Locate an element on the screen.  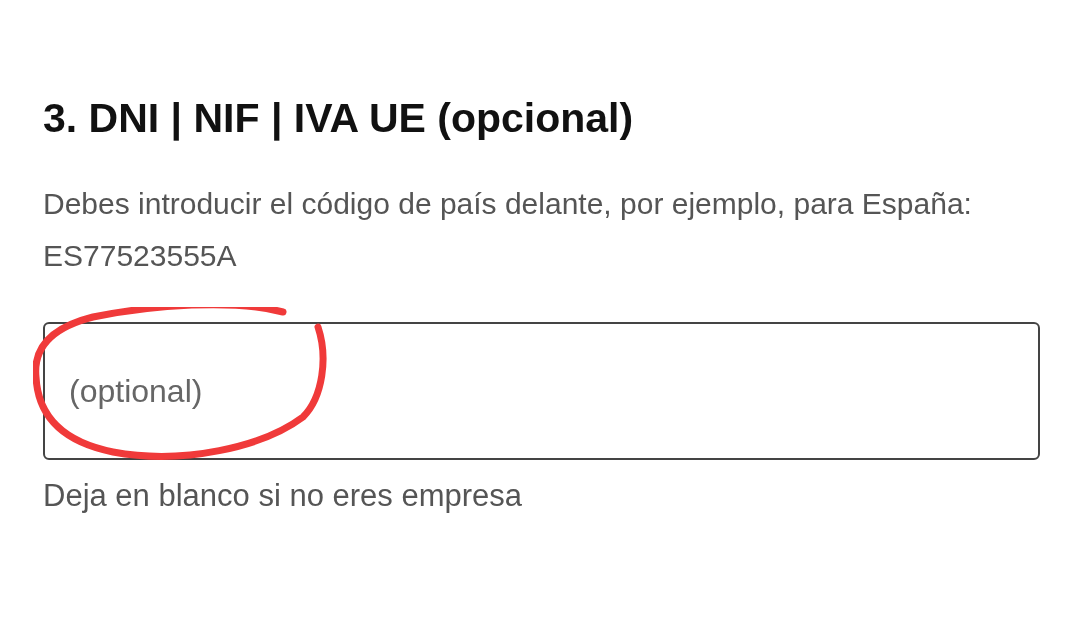
section-title: 3. DNI | NIF | IVA UE (opcional) is located at coordinates (339, 118).